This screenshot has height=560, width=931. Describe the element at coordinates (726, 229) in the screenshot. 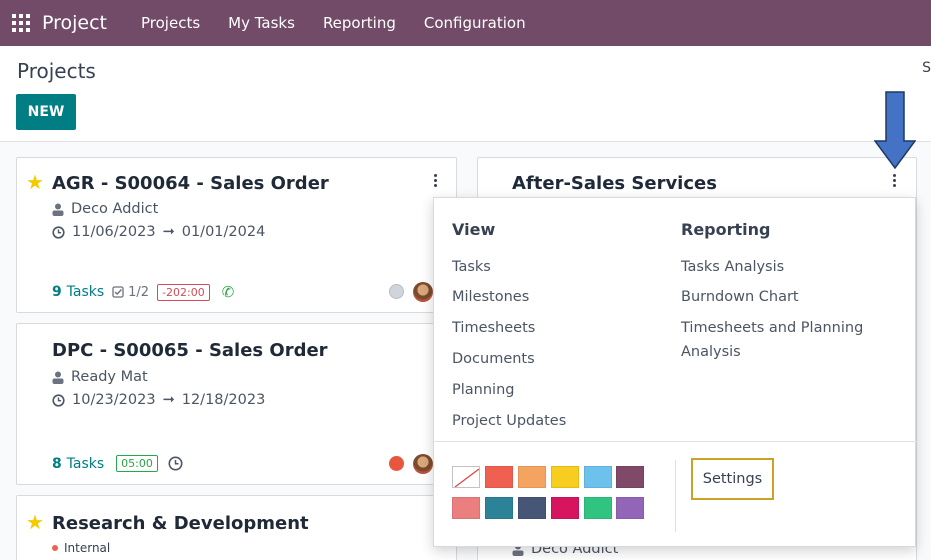

I see `reporting-heading: Reporting` at that location.